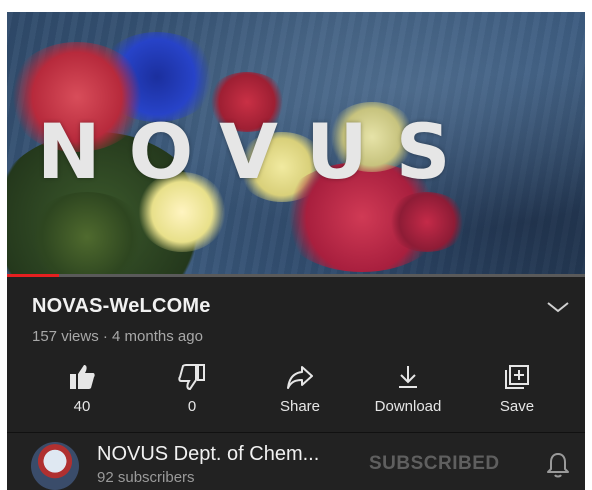 The height and width of the screenshot is (490, 592). What do you see at coordinates (82, 377) in the screenshot?
I see `thumbs-up-icon` at bounding box center [82, 377].